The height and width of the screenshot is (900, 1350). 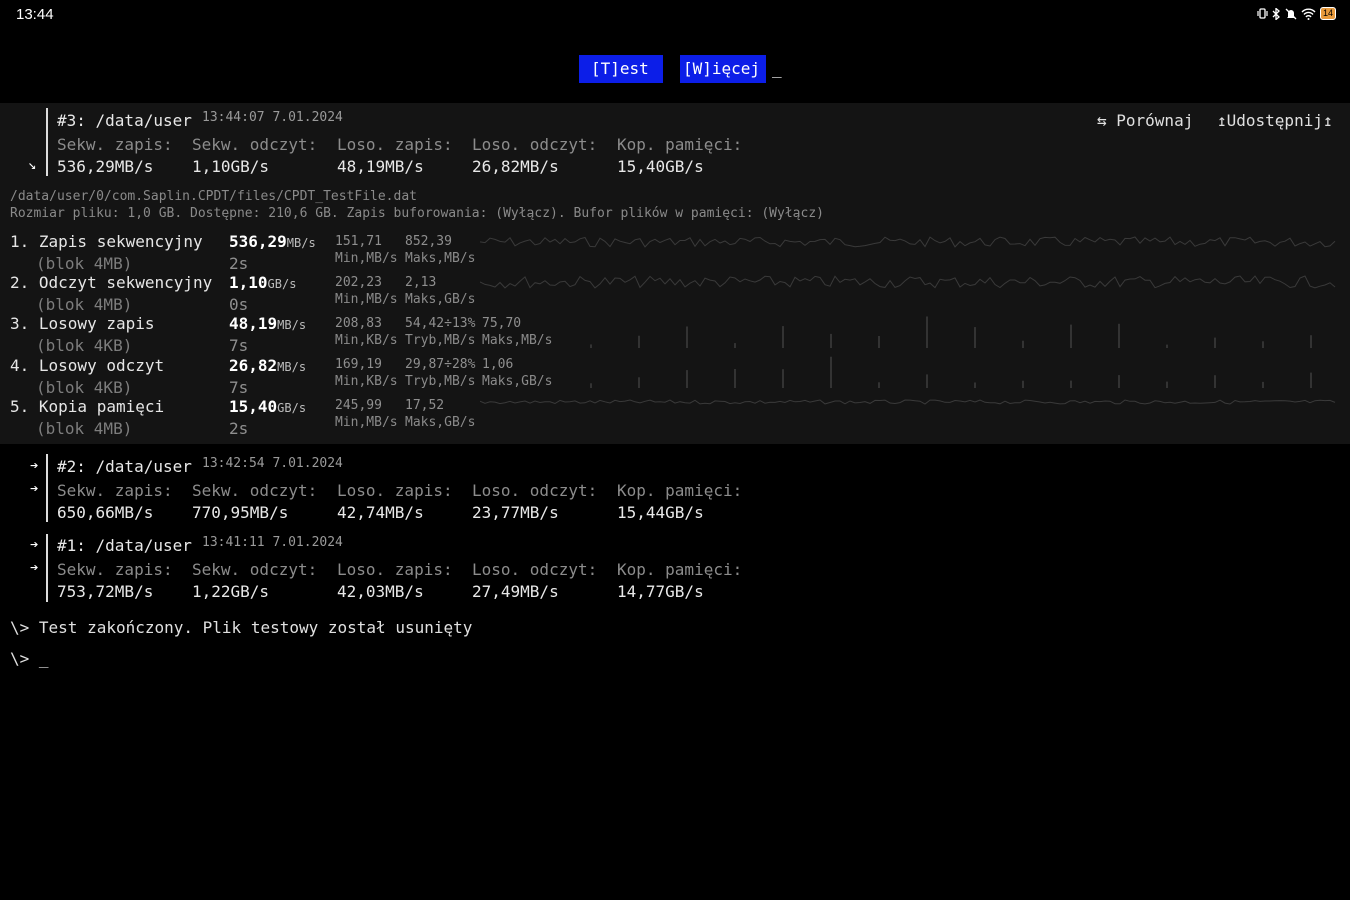 I want to click on history-title: #2: /data/user, so click(x=124, y=466).